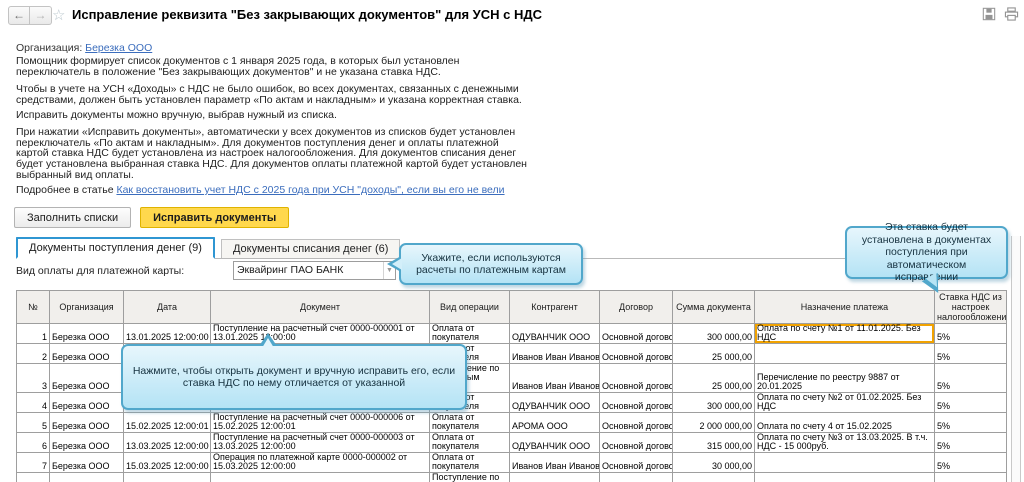 Image resolution: width=1024 pixels, height=482 pixels. Describe the element at coordinates (58, 15) in the screenshot. I see `favorite-star-icon: ☆` at that location.